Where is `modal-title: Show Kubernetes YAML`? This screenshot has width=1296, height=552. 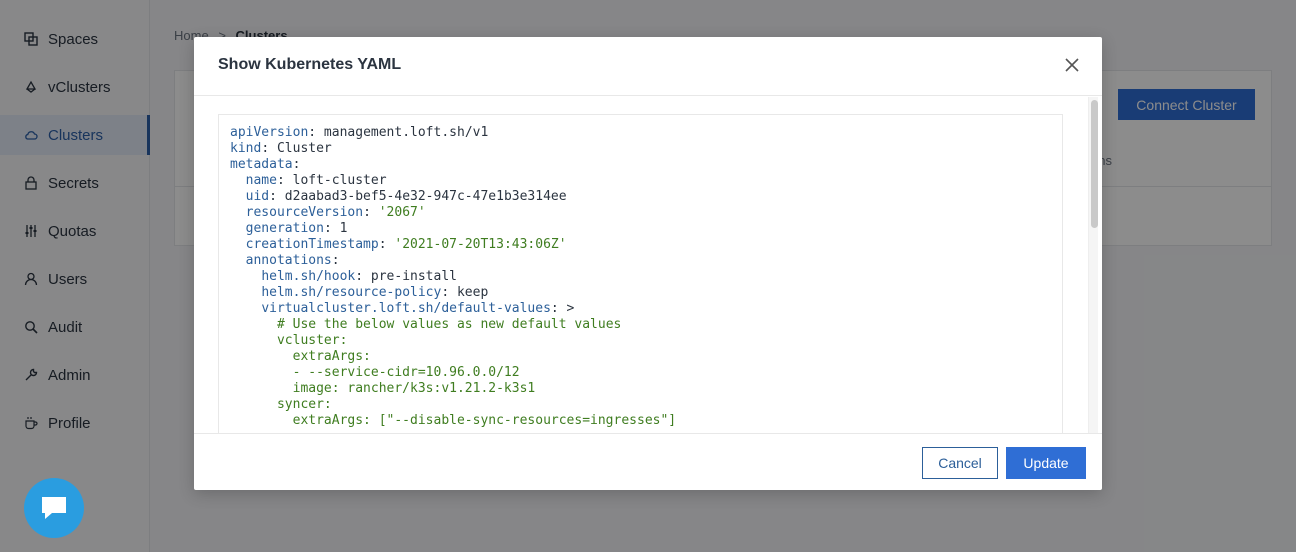 modal-title: Show Kubernetes YAML is located at coordinates (310, 64).